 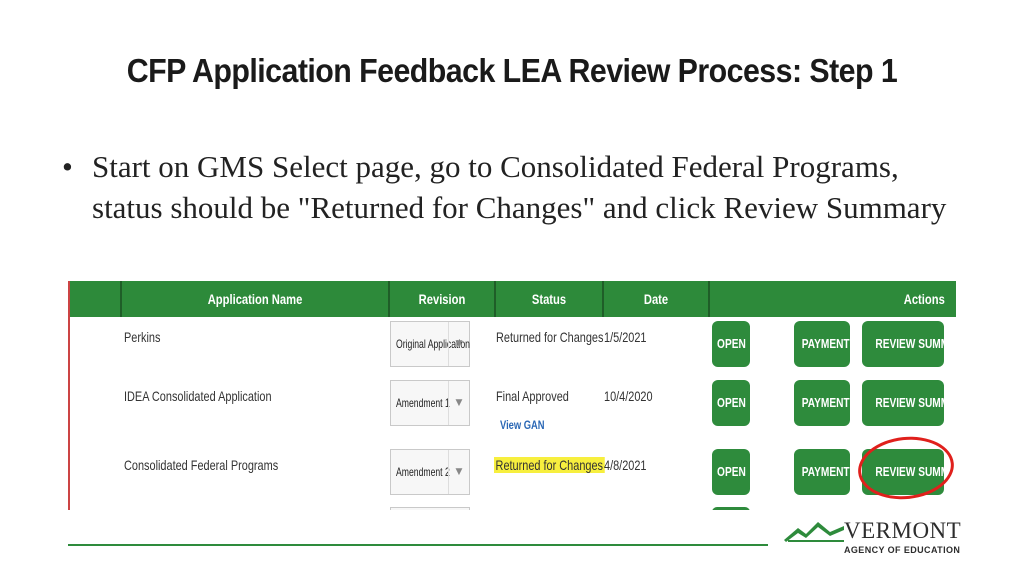 What do you see at coordinates (924, 299) in the screenshot?
I see `header-actions: Actions` at bounding box center [924, 299].